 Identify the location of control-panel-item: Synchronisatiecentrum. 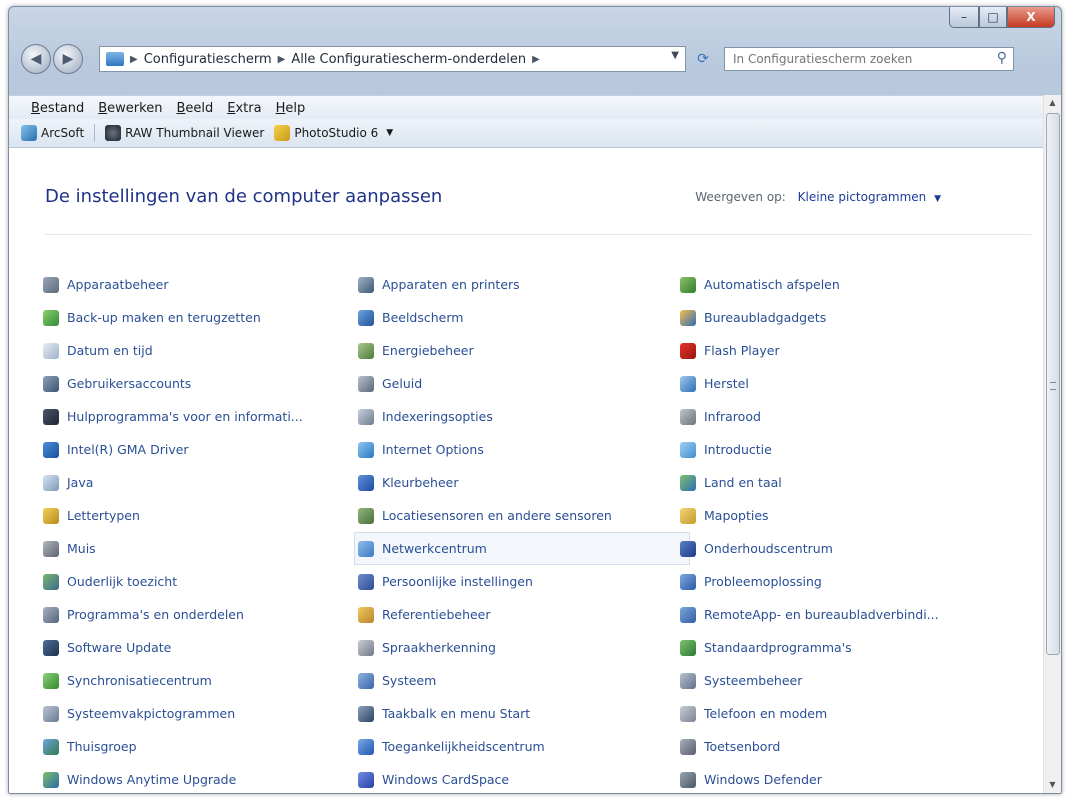
(200, 680).